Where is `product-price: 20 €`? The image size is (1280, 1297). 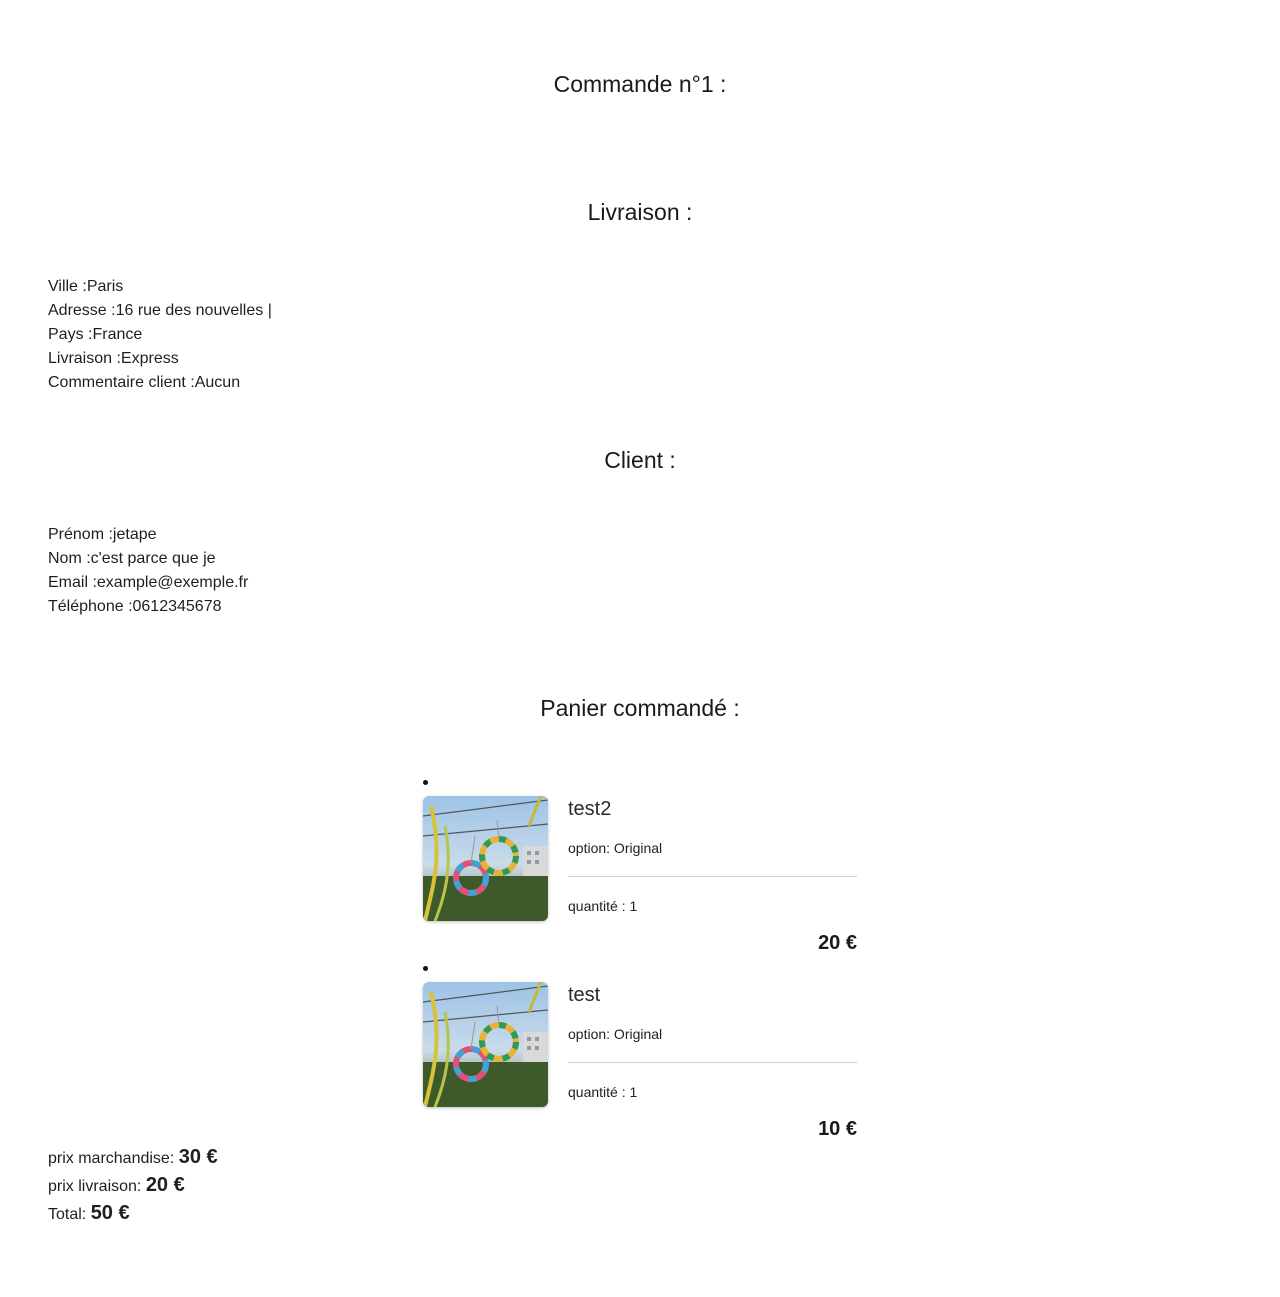
product-price: 20 € is located at coordinates (837, 943).